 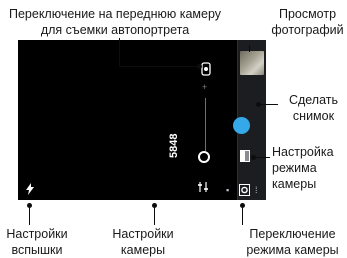 What do you see at coordinates (204, 157) in the screenshot?
I see `zoom-slider-handle` at bounding box center [204, 157].